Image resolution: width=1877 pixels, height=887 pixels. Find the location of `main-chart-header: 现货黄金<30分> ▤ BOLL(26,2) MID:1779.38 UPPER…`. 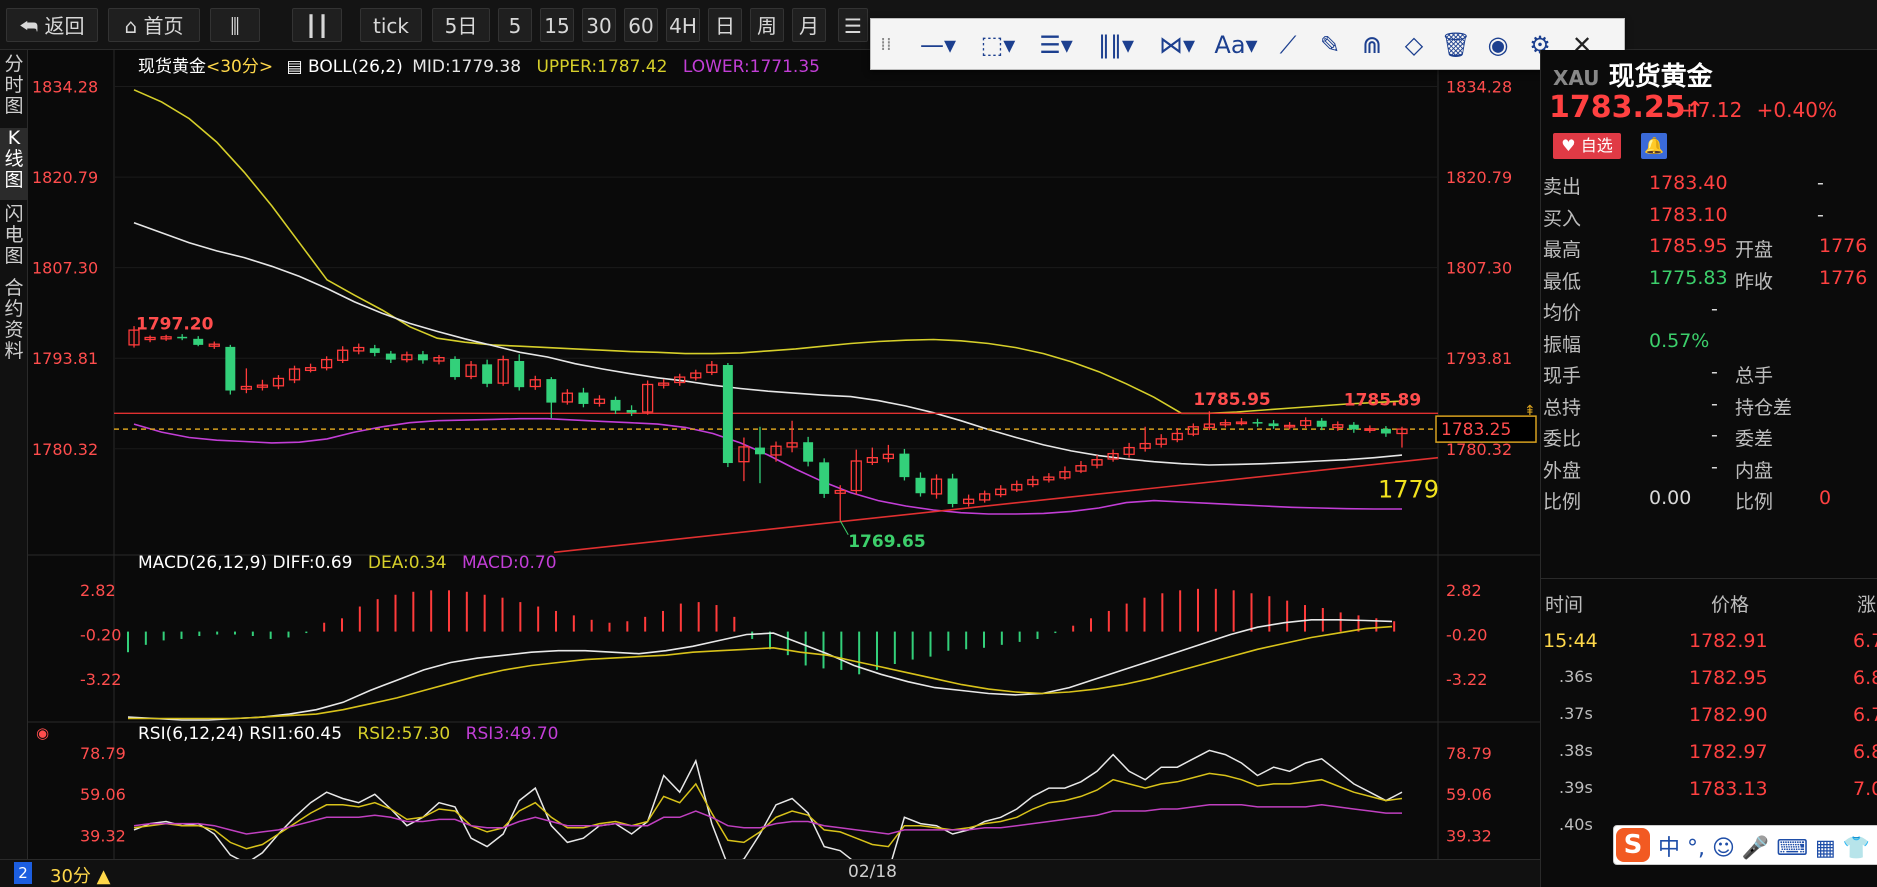

main-chart-header: 现货黄金<30分> ▤ BOLL(26,2) MID:1779.38 UPPER… is located at coordinates (479, 67).